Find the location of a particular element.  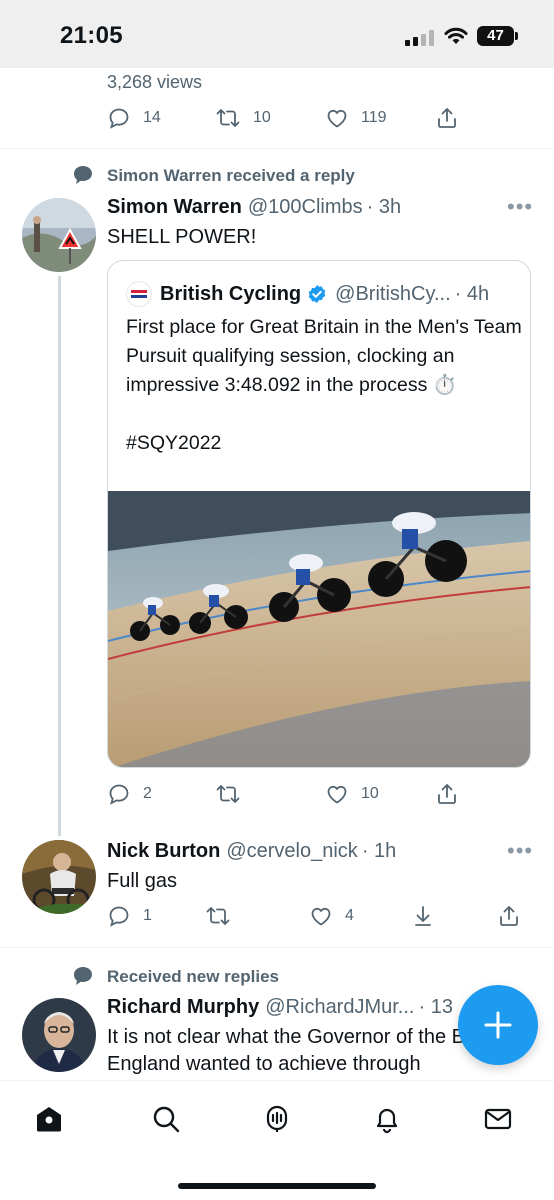

verified-badge-icon is located at coordinates (317, 294).